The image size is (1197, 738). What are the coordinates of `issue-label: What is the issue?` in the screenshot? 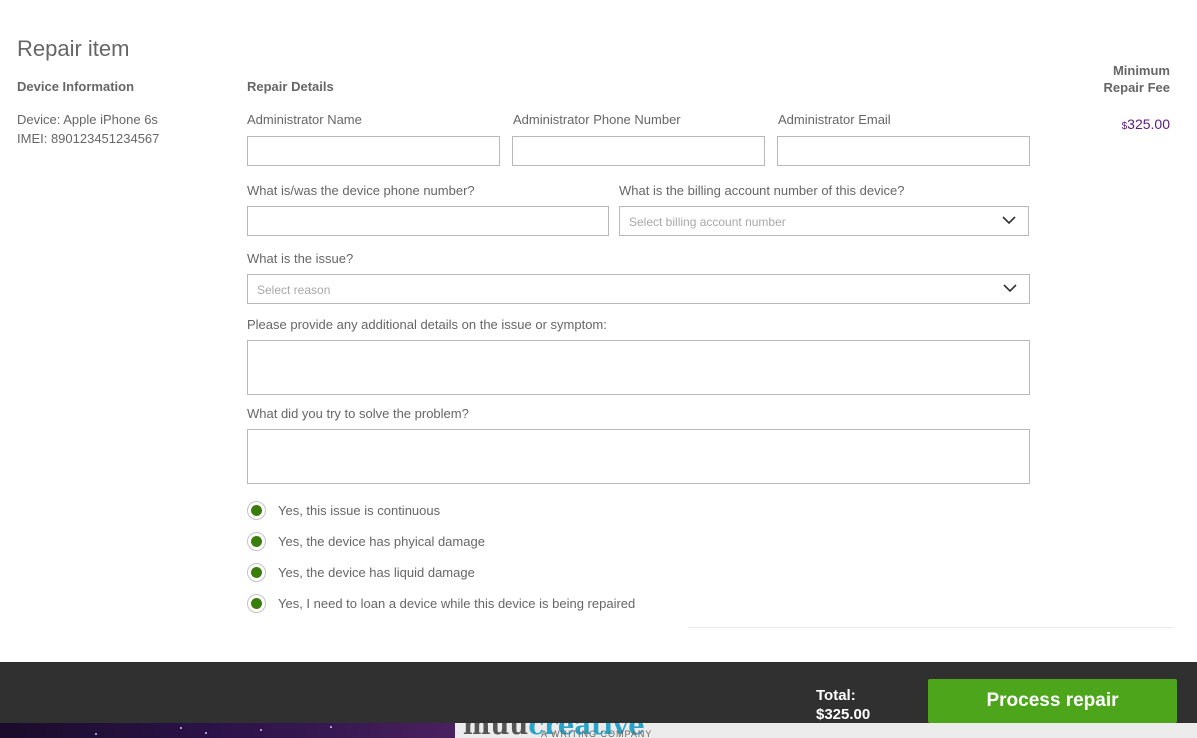 It's located at (300, 258).